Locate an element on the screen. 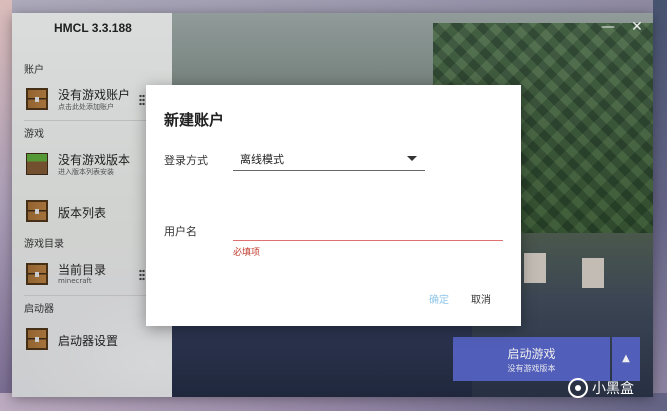 The height and width of the screenshot is (411, 667). confirm-button: 确定 is located at coordinates (439, 298).